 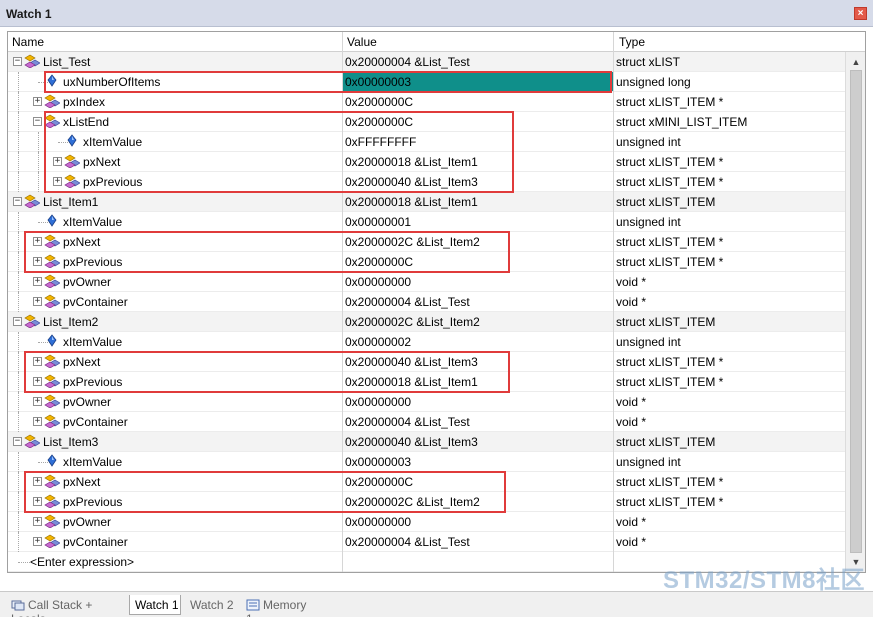 I want to click on tab-memory-1: Memory 1, so click(x=278, y=606).